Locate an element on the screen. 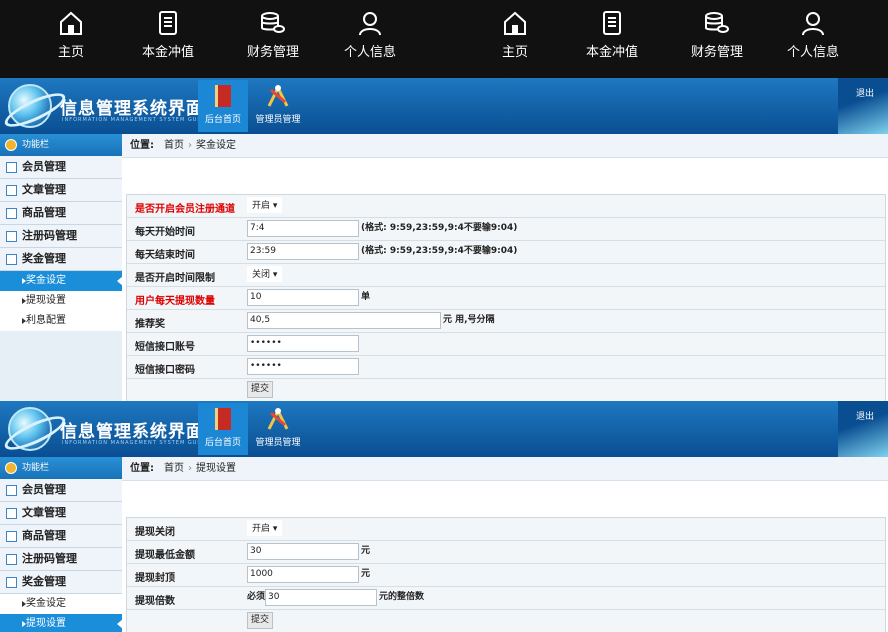 This screenshot has width=888, height=632. withdraw-multiple-input: 30 is located at coordinates (321, 597).